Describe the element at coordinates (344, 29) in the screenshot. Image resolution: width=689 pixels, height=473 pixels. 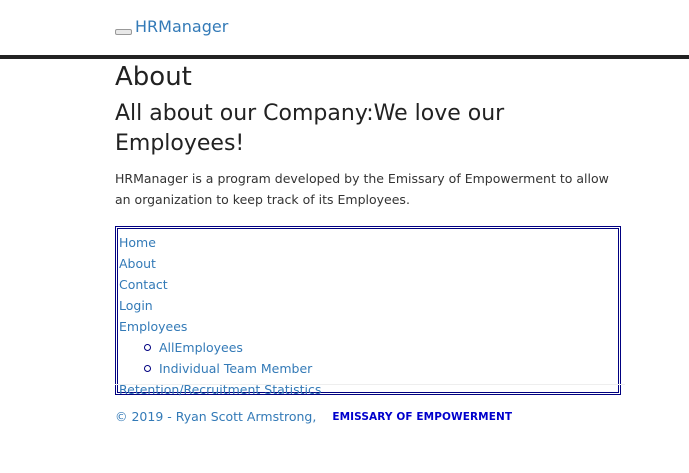
I see `navbar: HRManager` at that location.